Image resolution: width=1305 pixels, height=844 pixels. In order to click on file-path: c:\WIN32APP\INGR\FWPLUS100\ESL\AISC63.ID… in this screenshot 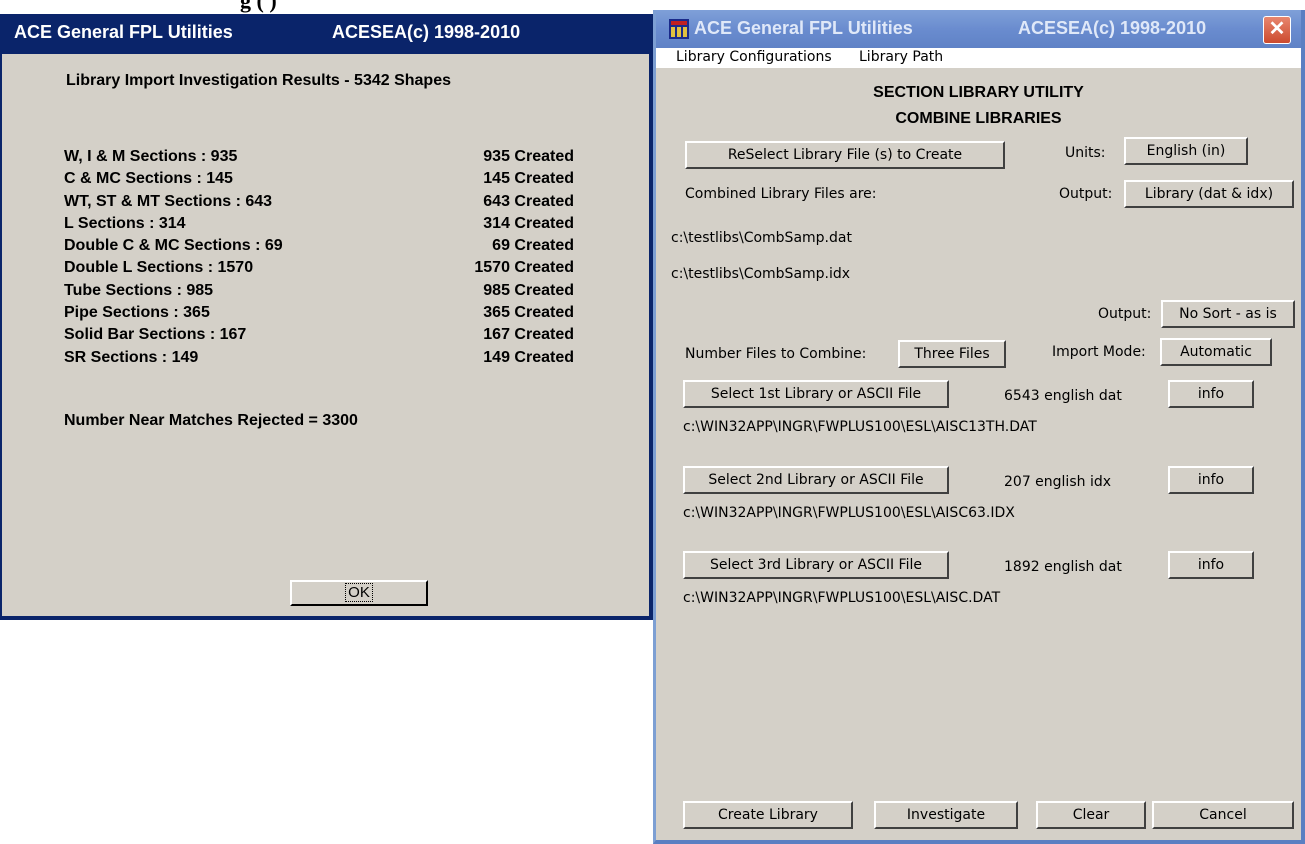, I will do `click(849, 513)`.